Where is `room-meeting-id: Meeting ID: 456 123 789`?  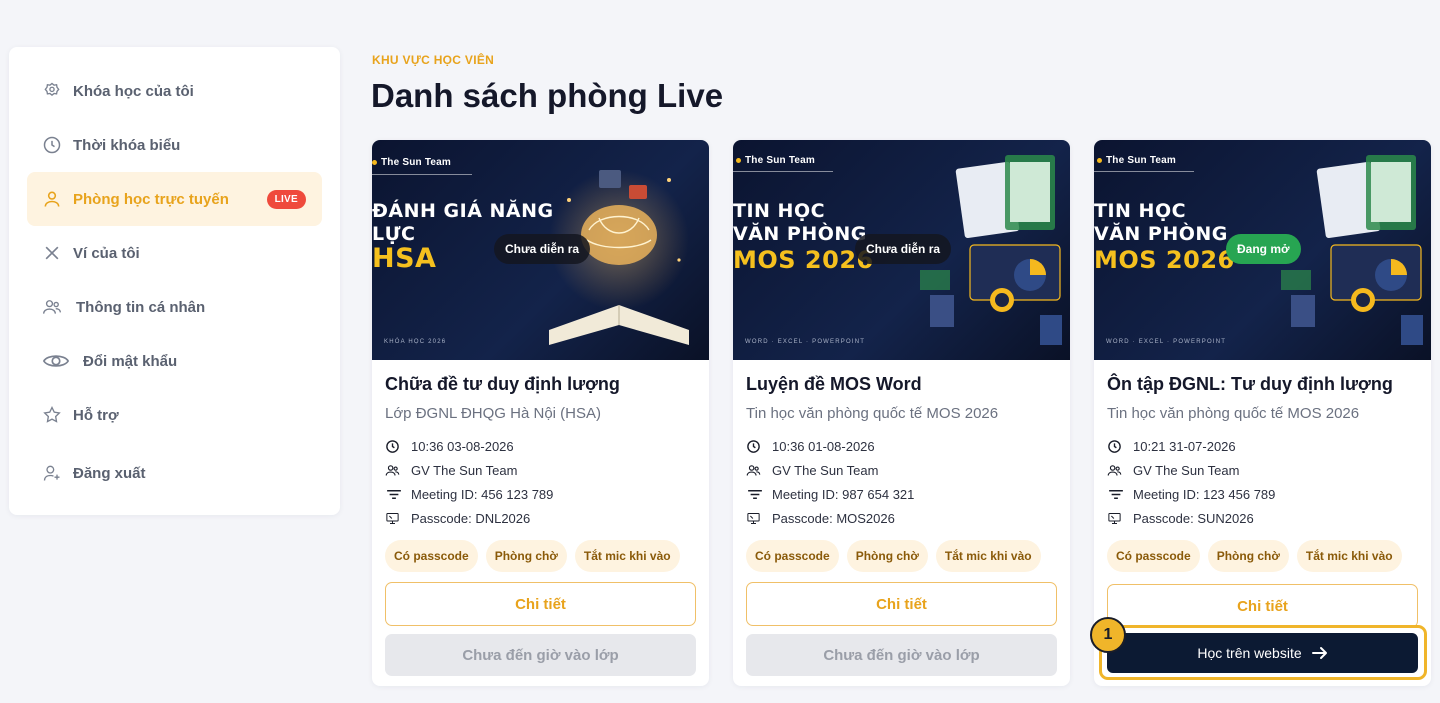 room-meeting-id: Meeting ID: 456 123 789 is located at coordinates (540, 494).